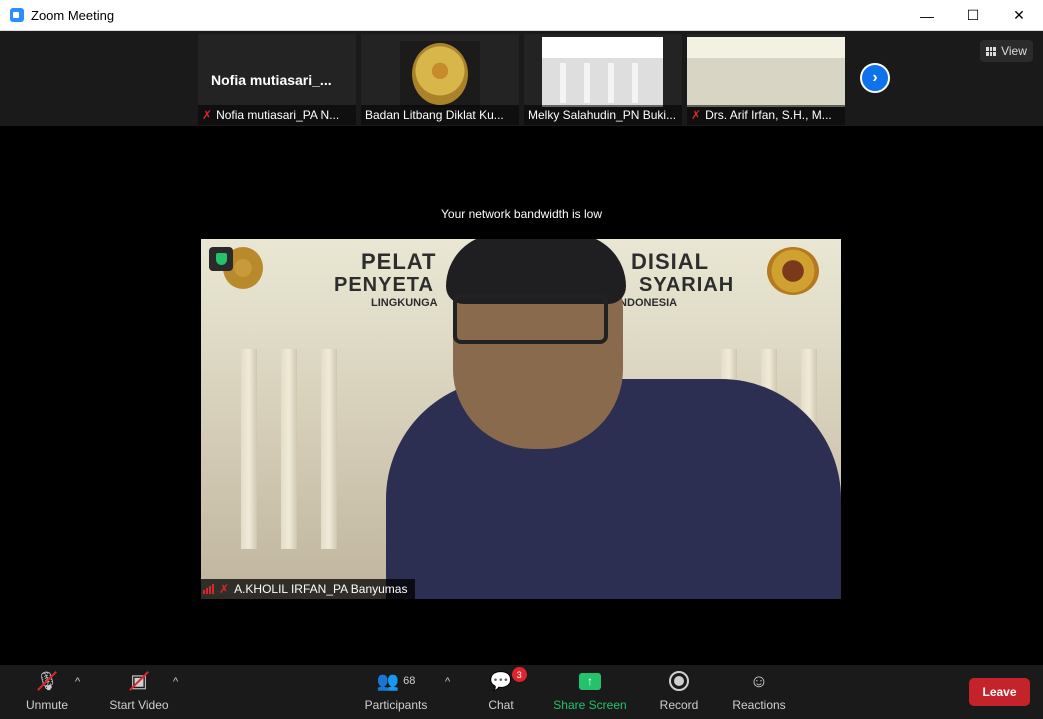 The width and height of the screenshot is (1043, 719). What do you see at coordinates (17, 15) in the screenshot?
I see `zoom-app-icon` at bounding box center [17, 15].